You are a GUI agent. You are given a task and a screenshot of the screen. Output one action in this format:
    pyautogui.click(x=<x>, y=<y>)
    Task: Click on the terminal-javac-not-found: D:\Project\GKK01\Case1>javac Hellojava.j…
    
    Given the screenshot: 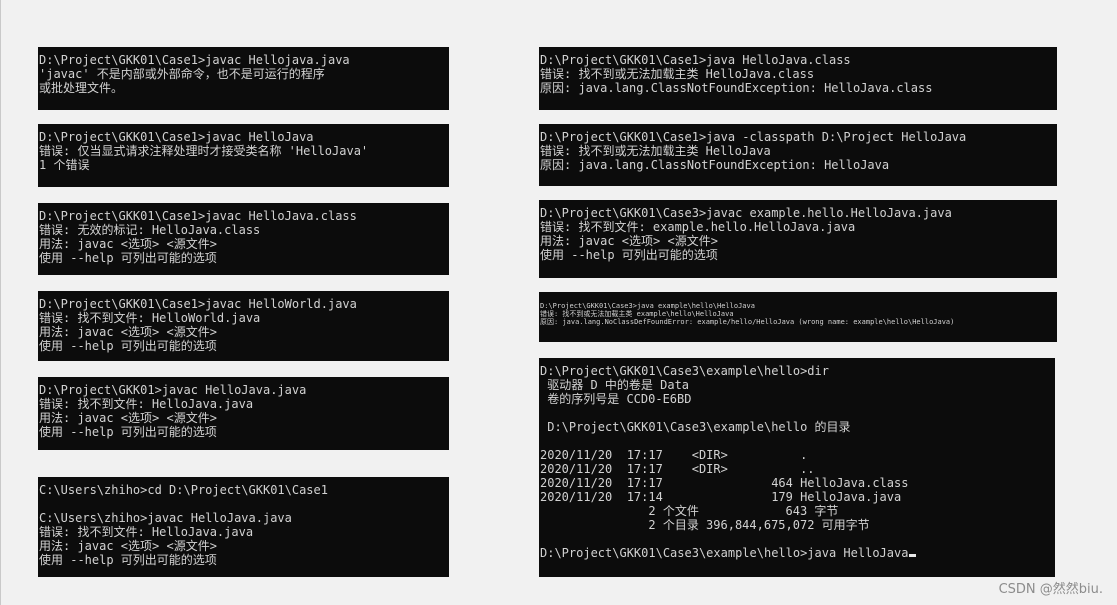 What is the action you would take?
    pyautogui.click(x=243, y=78)
    